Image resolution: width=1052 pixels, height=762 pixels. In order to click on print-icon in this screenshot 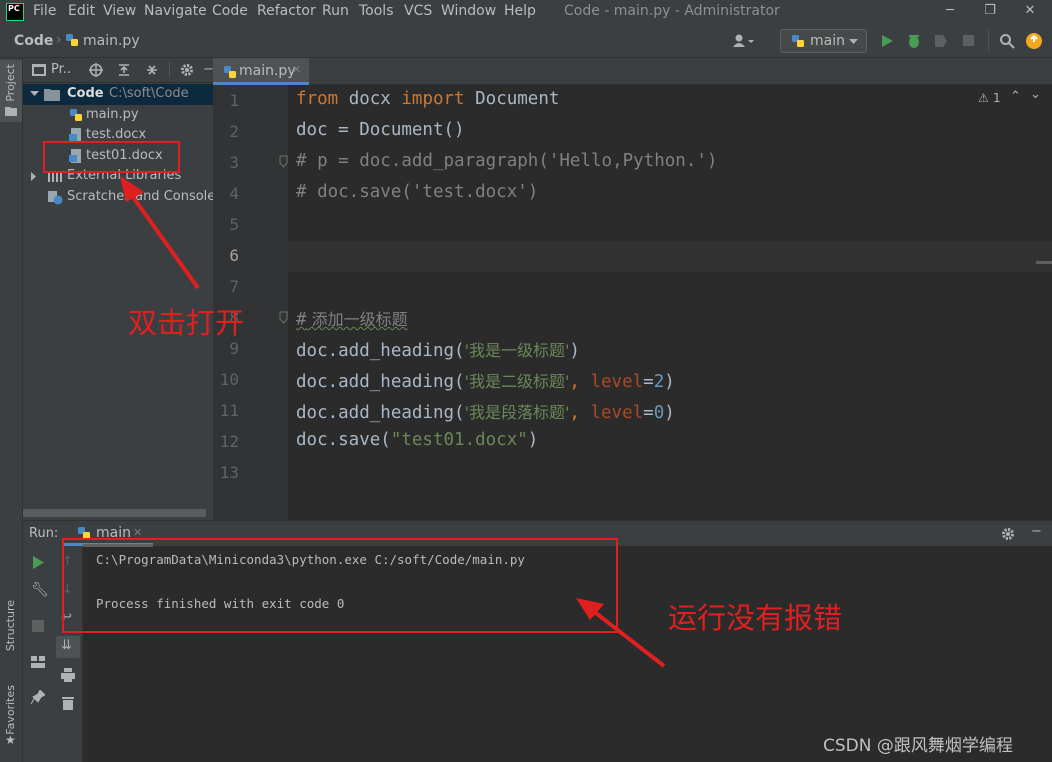, I will do `click(68, 675)`.